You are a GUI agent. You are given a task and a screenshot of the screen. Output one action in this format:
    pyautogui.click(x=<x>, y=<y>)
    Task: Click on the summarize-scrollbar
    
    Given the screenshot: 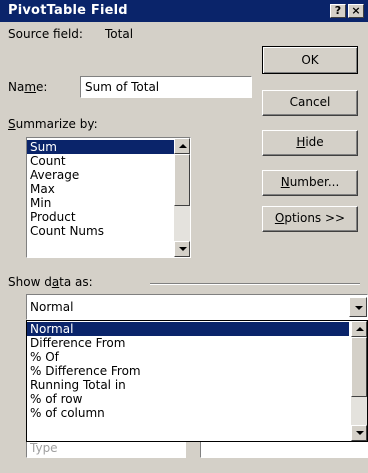 What is the action you would take?
    pyautogui.click(x=182, y=197)
    